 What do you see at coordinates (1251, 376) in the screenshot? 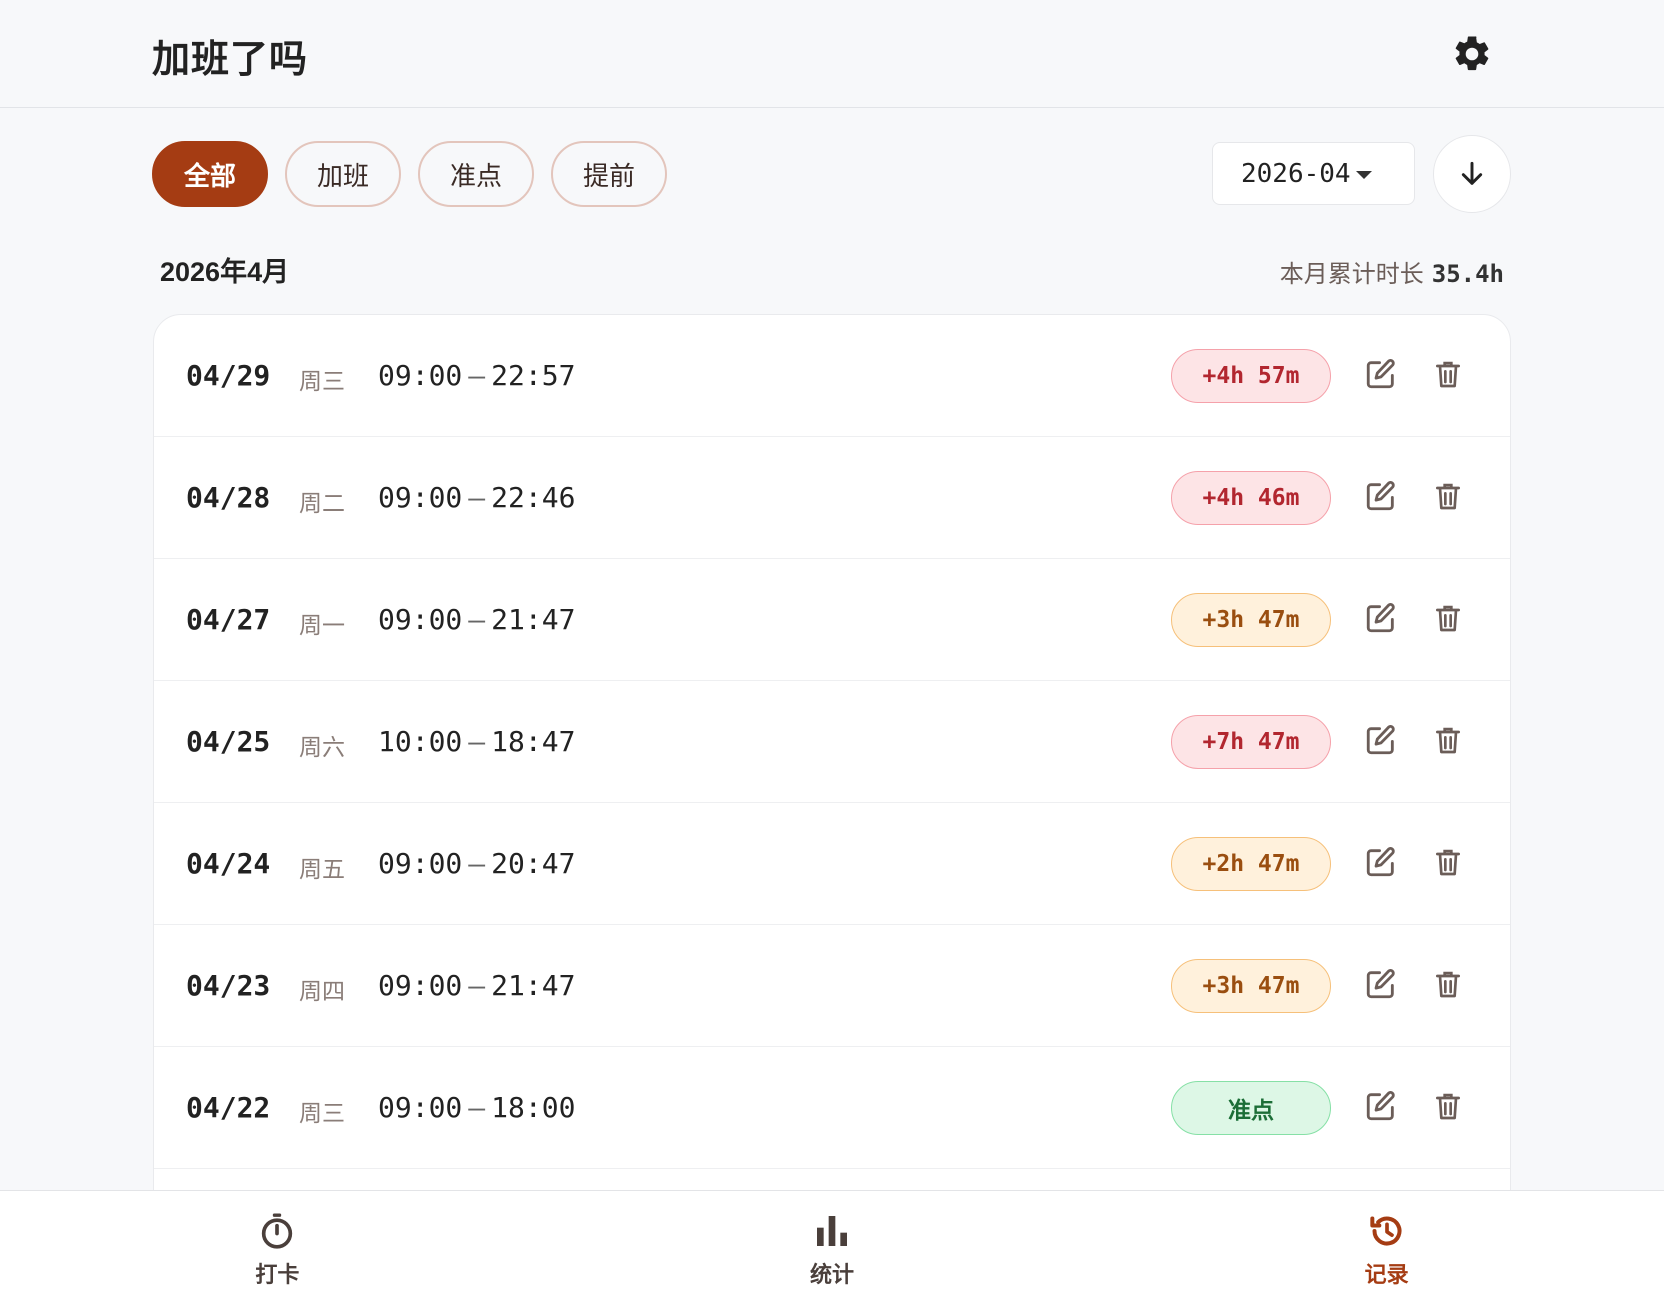
I see `overtime-badge: +4h 57m` at bounding box center [1251, 376].